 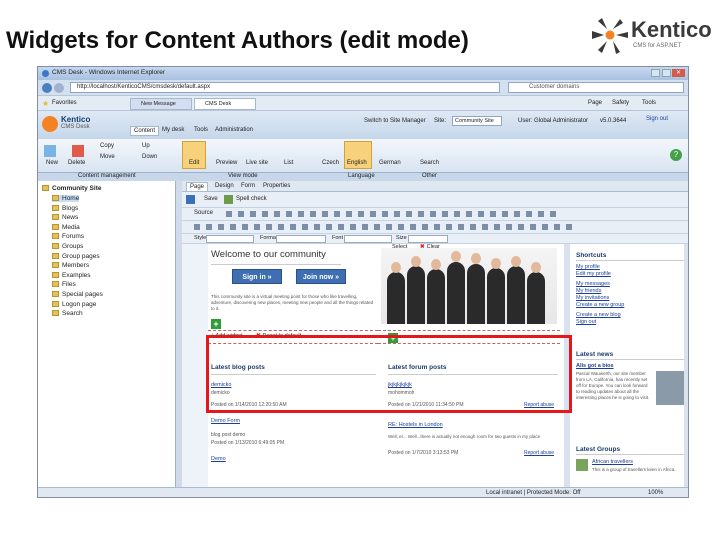 I want to click on shortcut-link: My friends, so click(x=588, y=291).